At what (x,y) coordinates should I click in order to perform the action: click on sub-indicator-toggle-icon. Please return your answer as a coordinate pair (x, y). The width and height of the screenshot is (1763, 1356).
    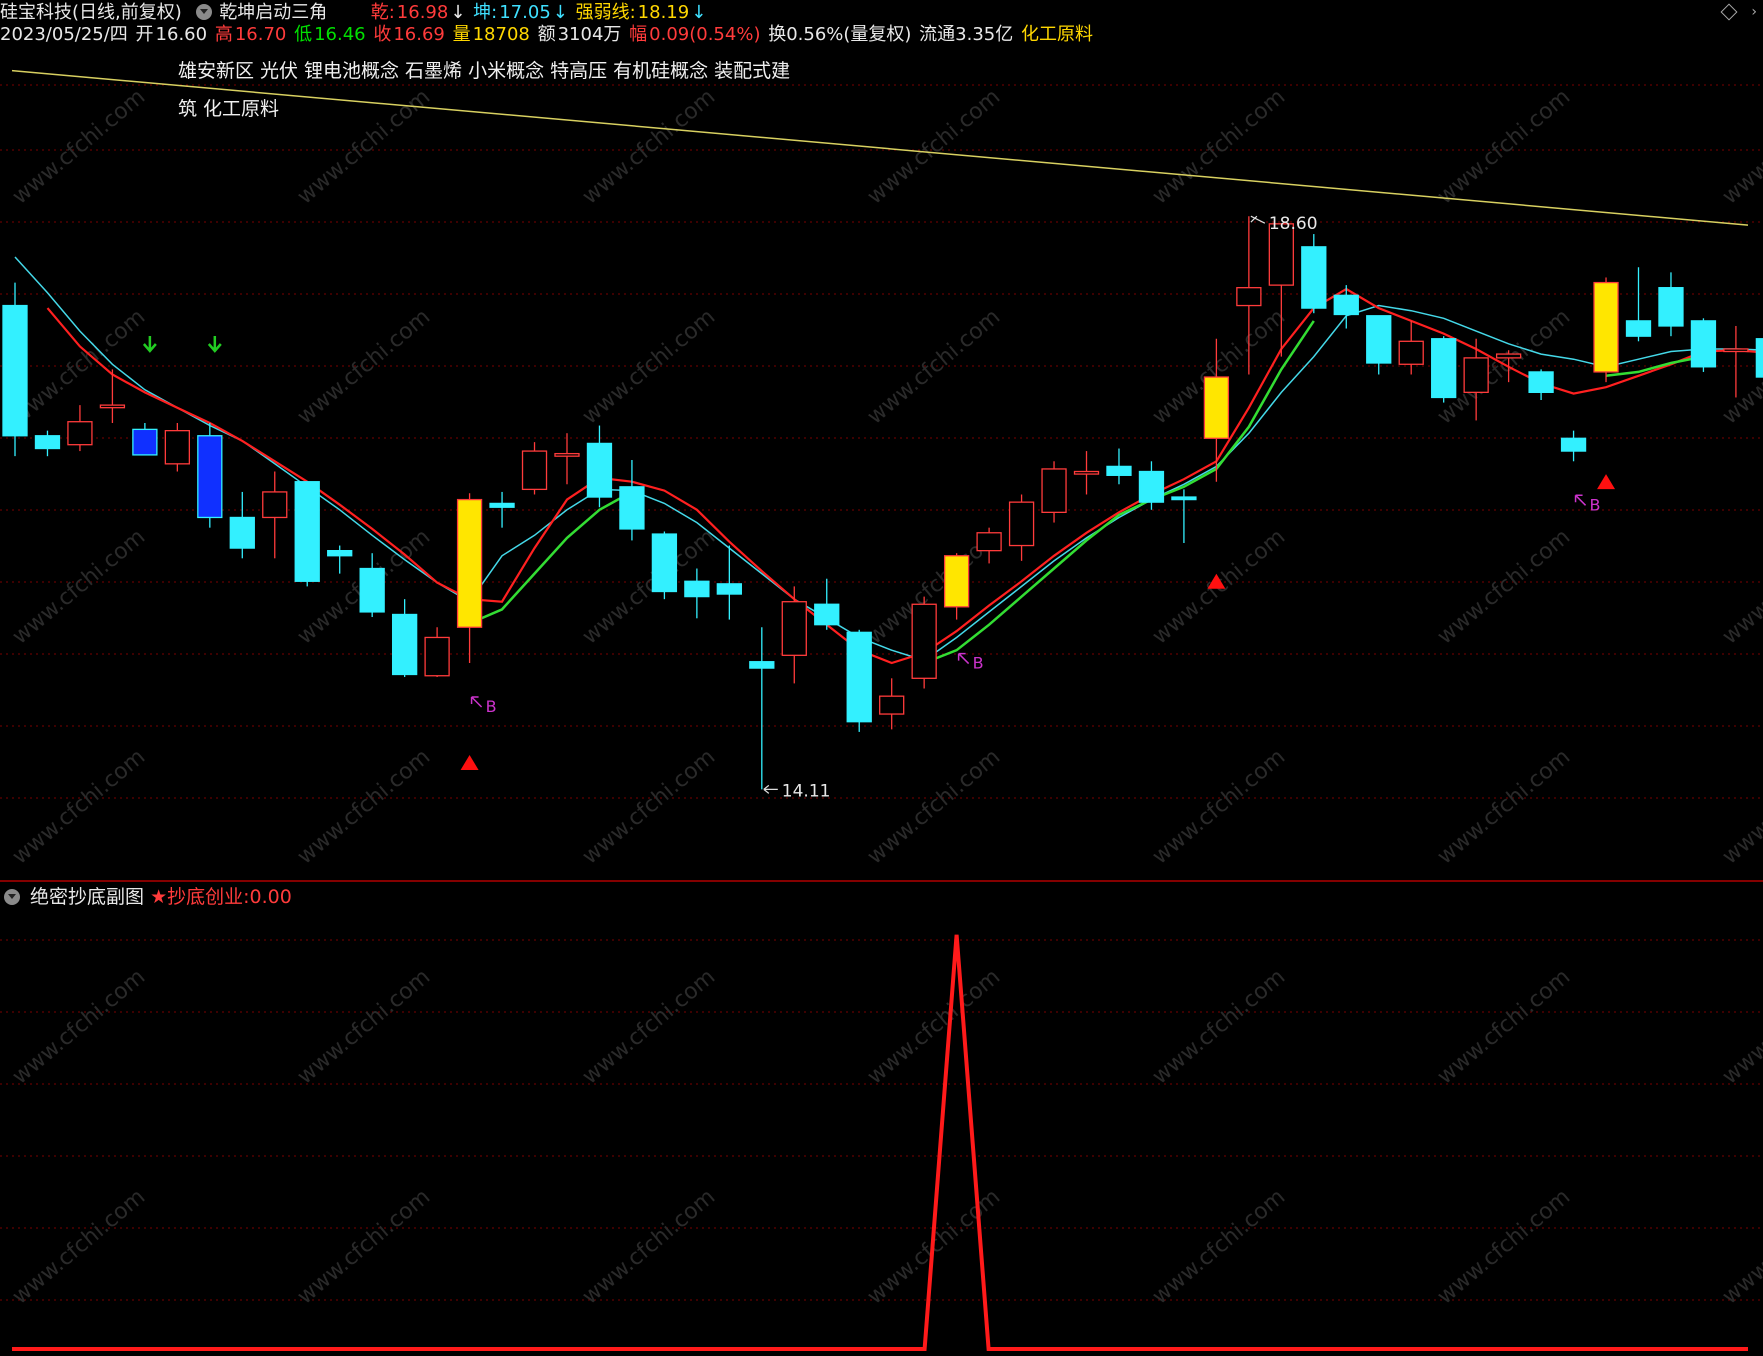
    Looking at the image, I should click on (12, 897).